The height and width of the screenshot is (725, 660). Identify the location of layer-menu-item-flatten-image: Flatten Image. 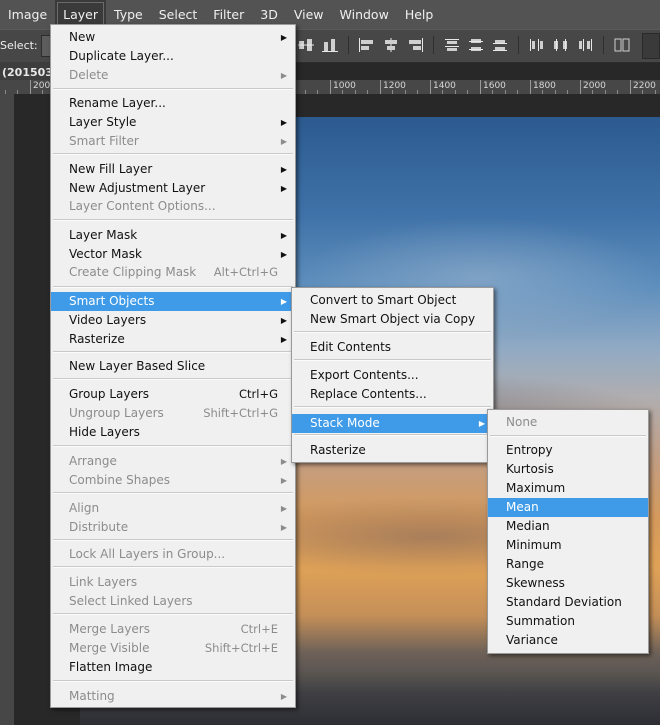
(173, 667).